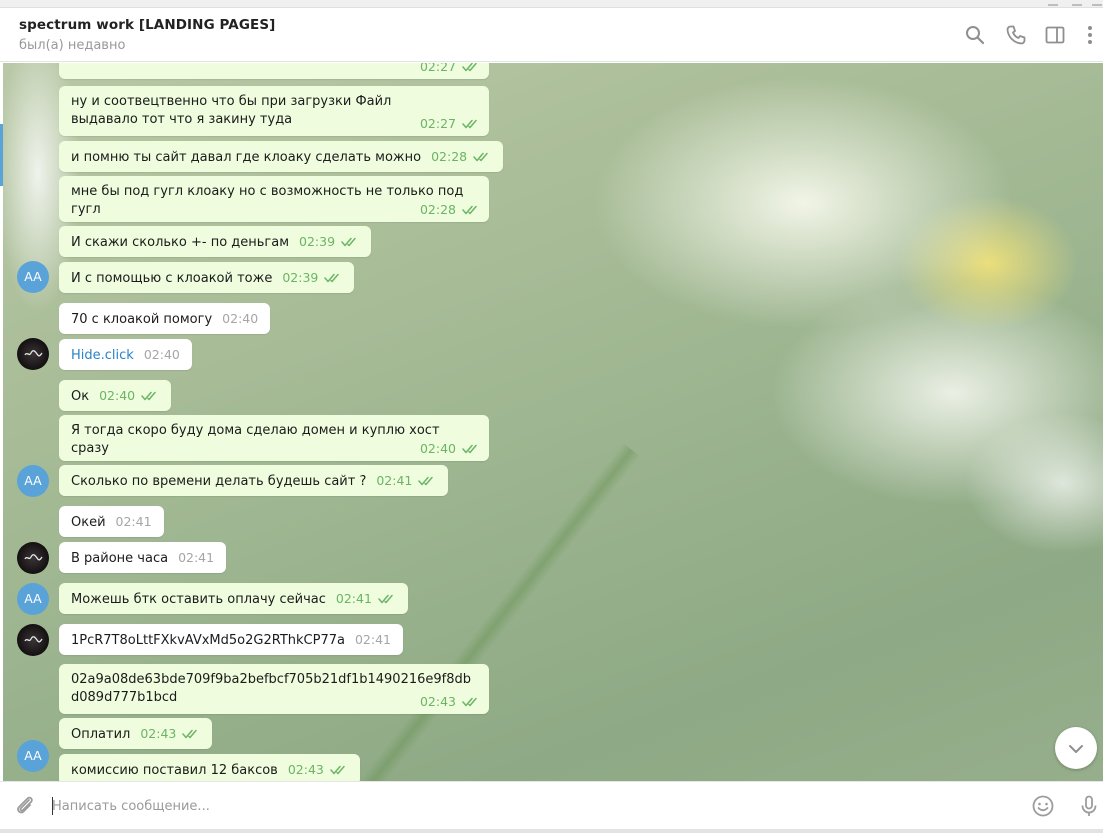 The image size is (1103, 833). Describe the element at coordinates (1097, 3) in the screenshot. I see `close-control` at that location.